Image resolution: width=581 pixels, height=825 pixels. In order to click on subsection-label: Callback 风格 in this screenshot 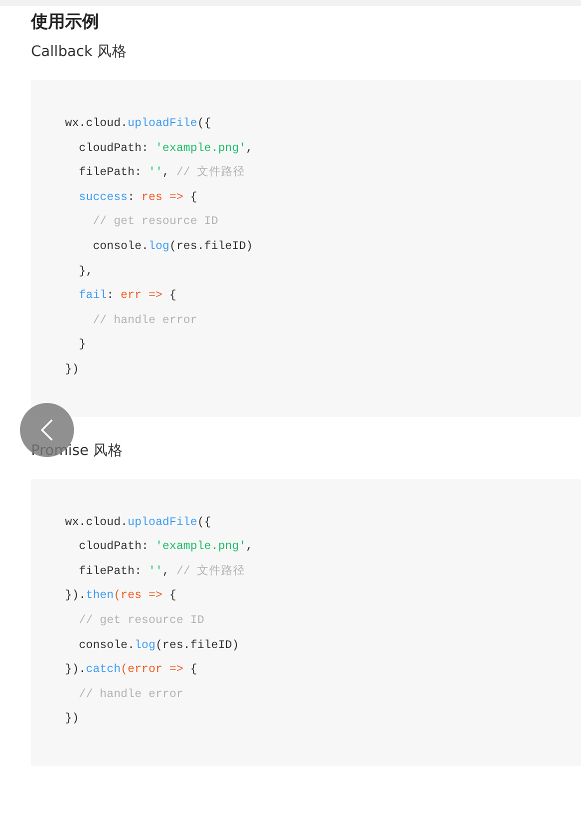, I will do `click(79, 52)`.